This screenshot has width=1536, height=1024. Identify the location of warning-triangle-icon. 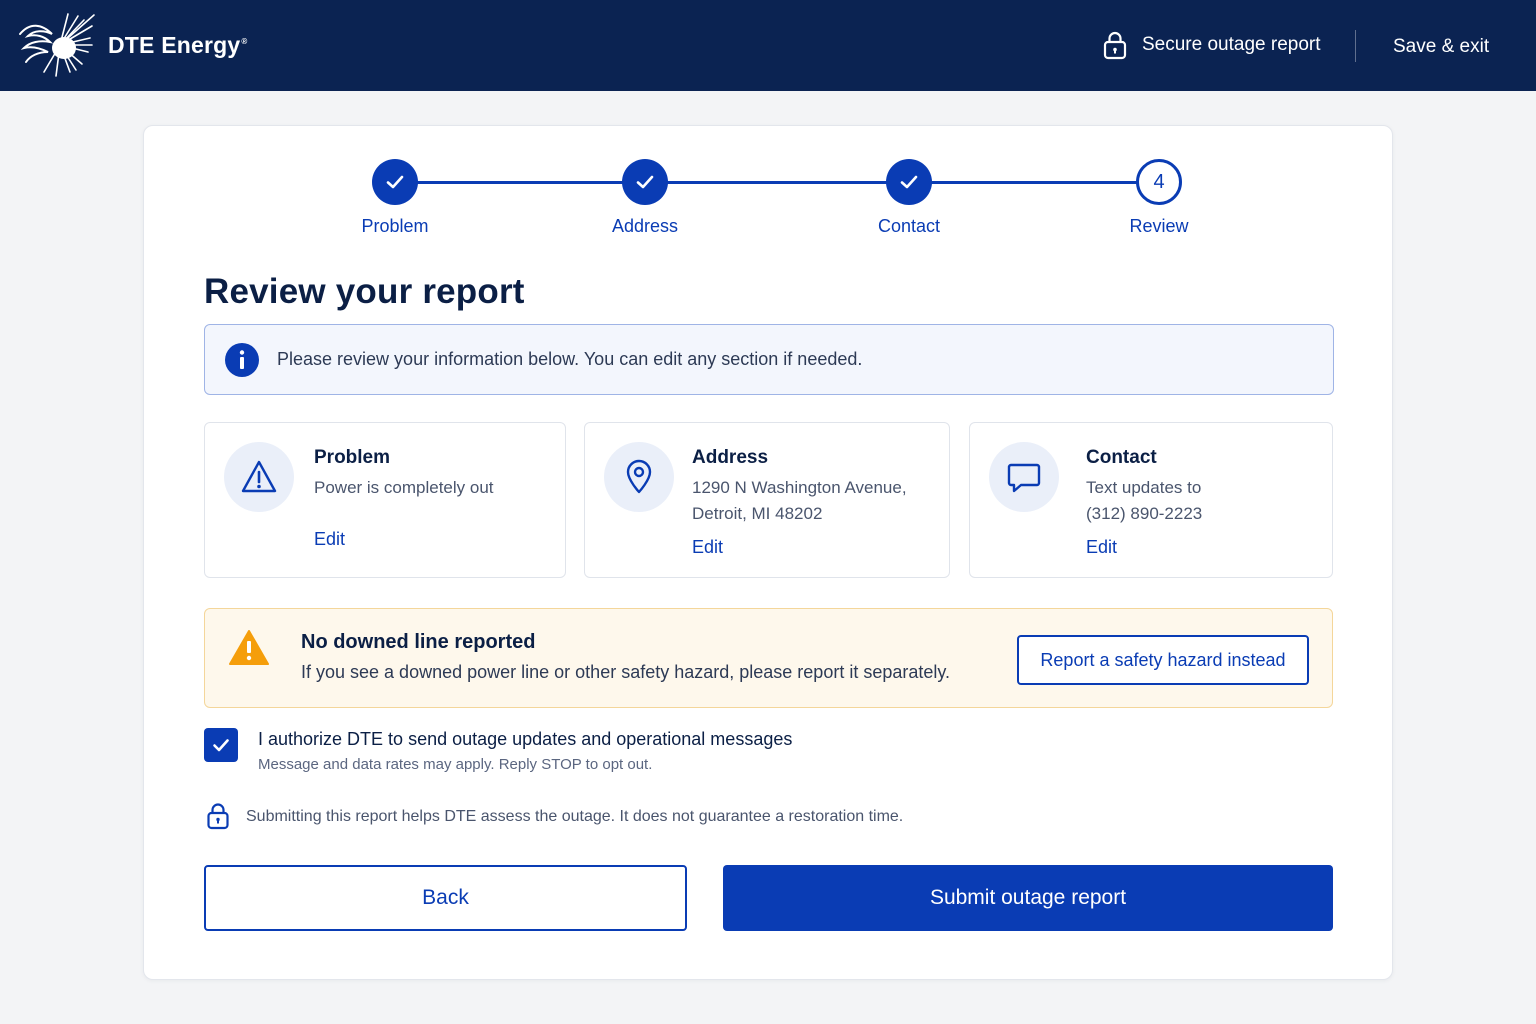
(259, 476).